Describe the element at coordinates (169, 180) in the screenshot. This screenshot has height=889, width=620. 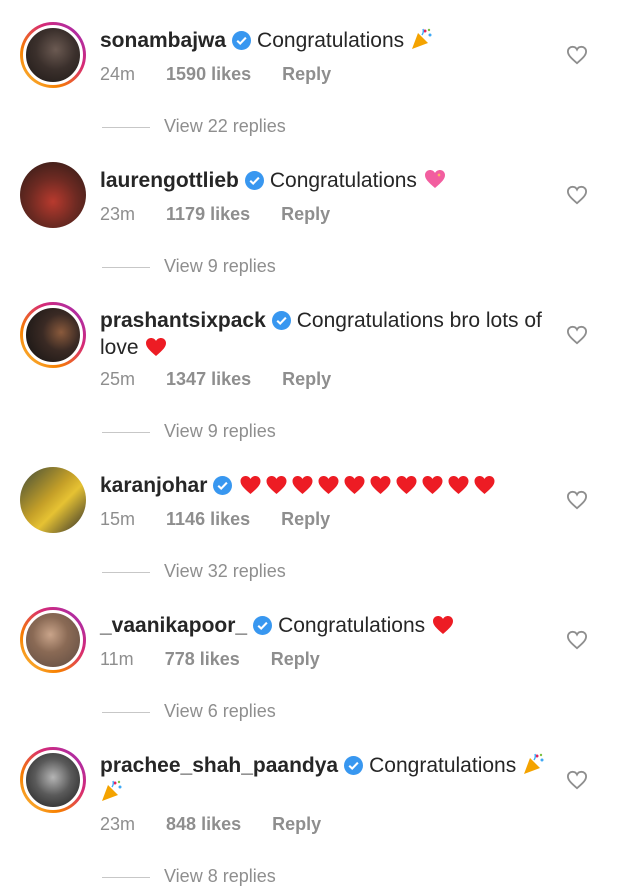
I see `comment-username: laurengottlieb` at that location.